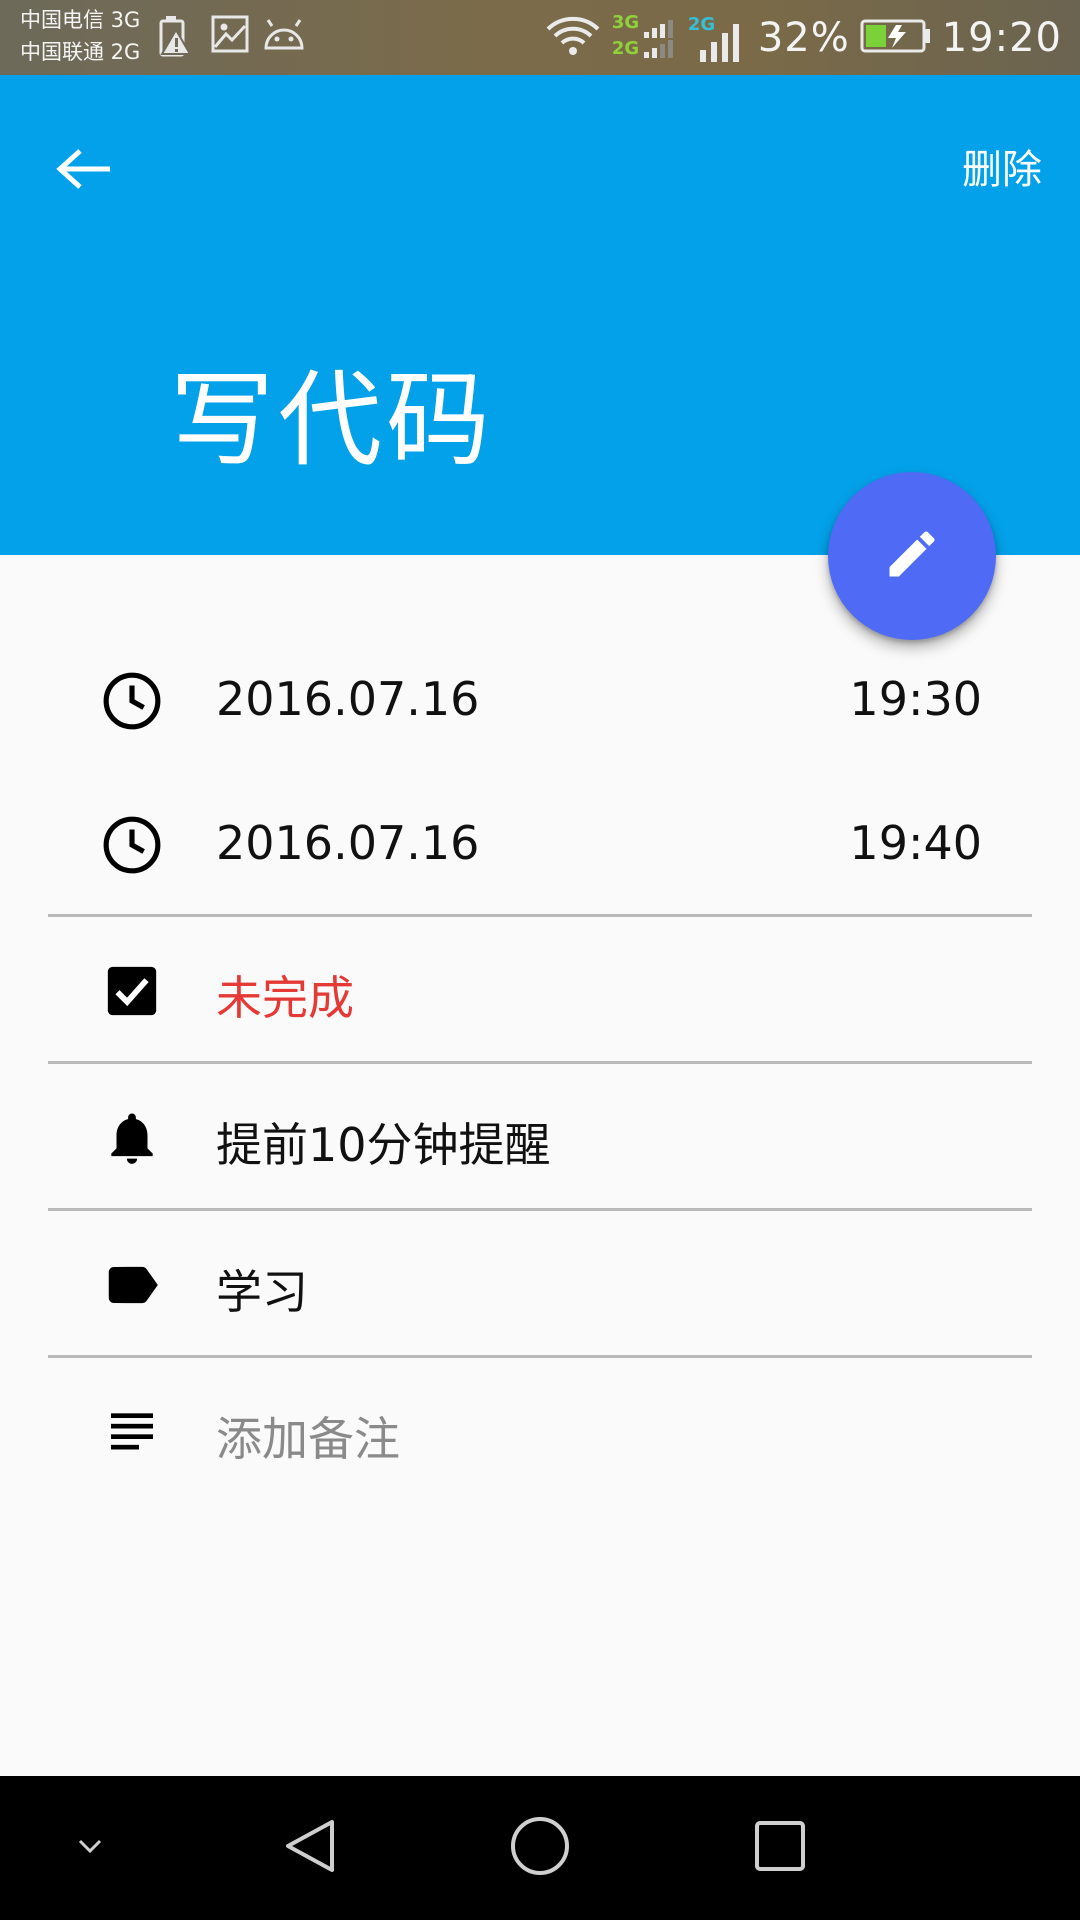 The height and width of the screenshot is (1920, 1080). What do you see at coordinates (896, 38) in the screenshot?
I see `battery-charging-icon` at bounding box center [896, 38].